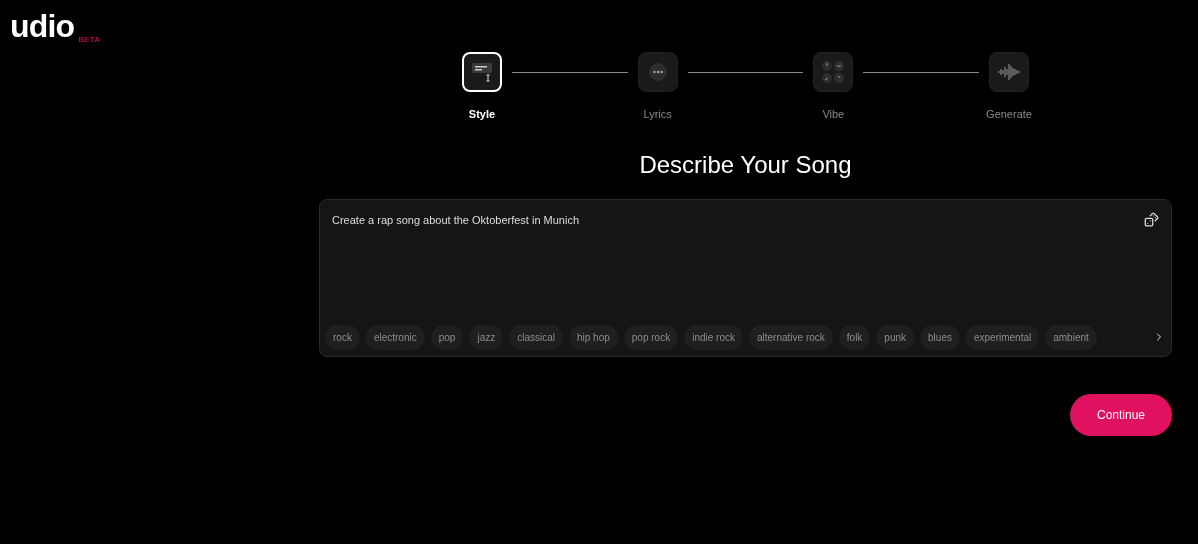  What do you see at coordinates (833, 72) in the screenshot?
I see `knobs-icon` at bounding box center [833, 72].